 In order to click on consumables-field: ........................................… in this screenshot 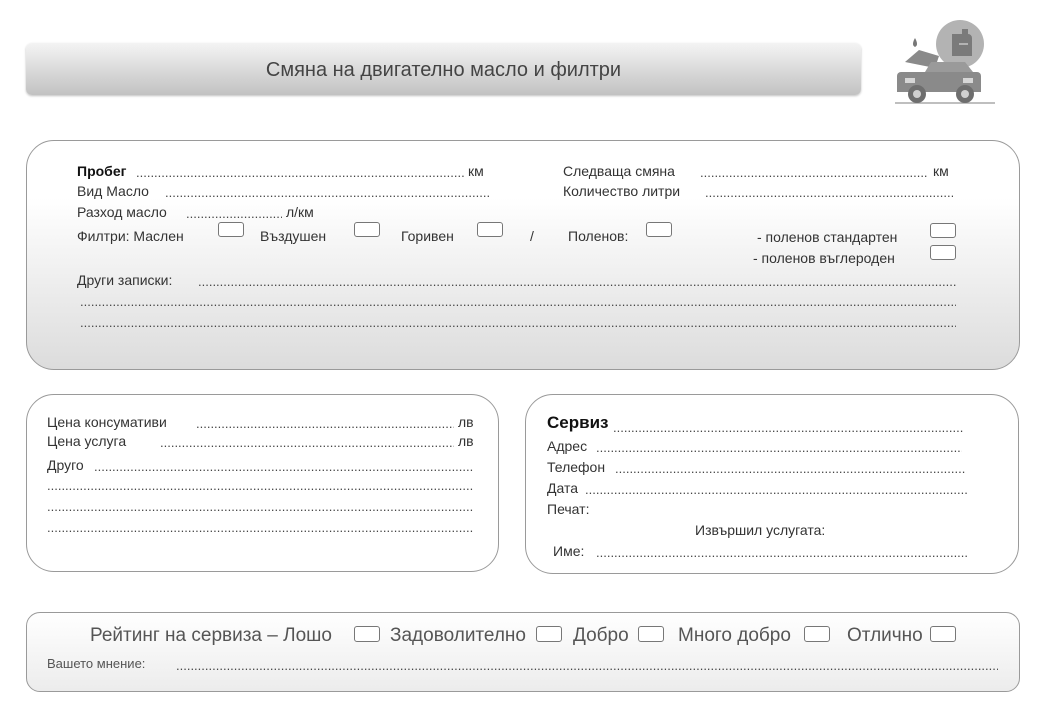, I will do `click(325, 423)`.